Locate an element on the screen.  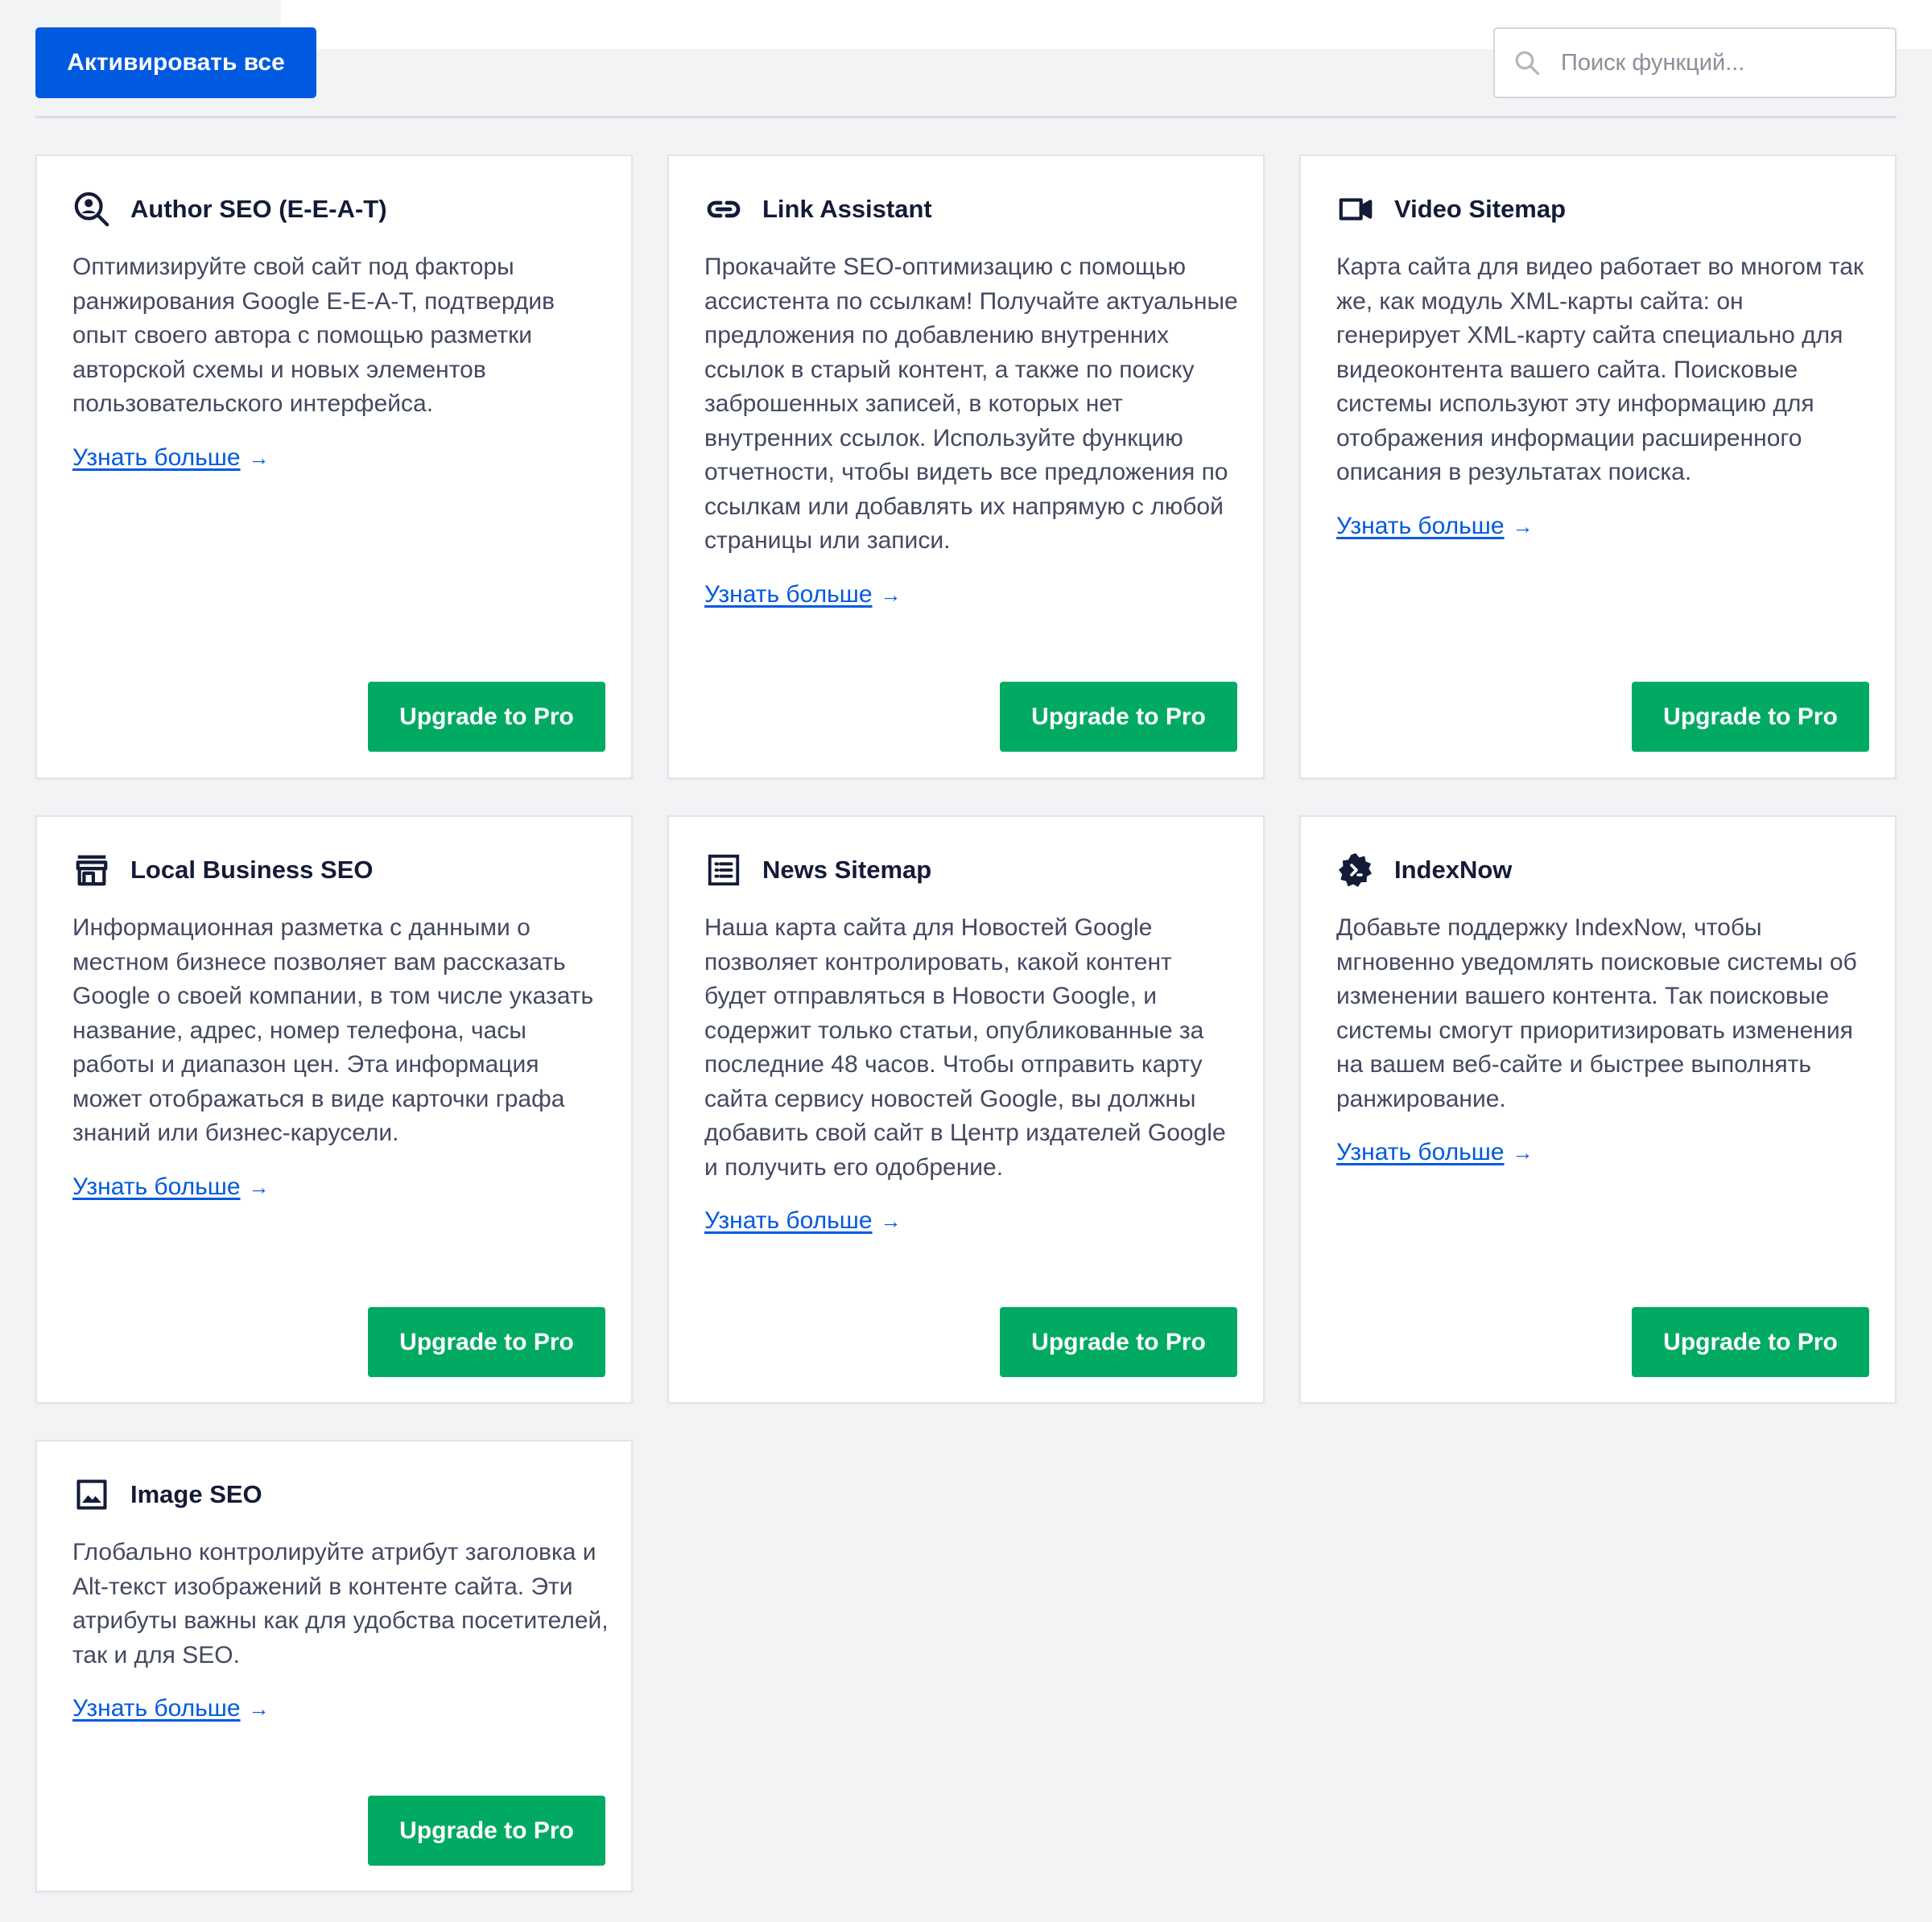
news-list-icon is located at coordinates (723, 870).